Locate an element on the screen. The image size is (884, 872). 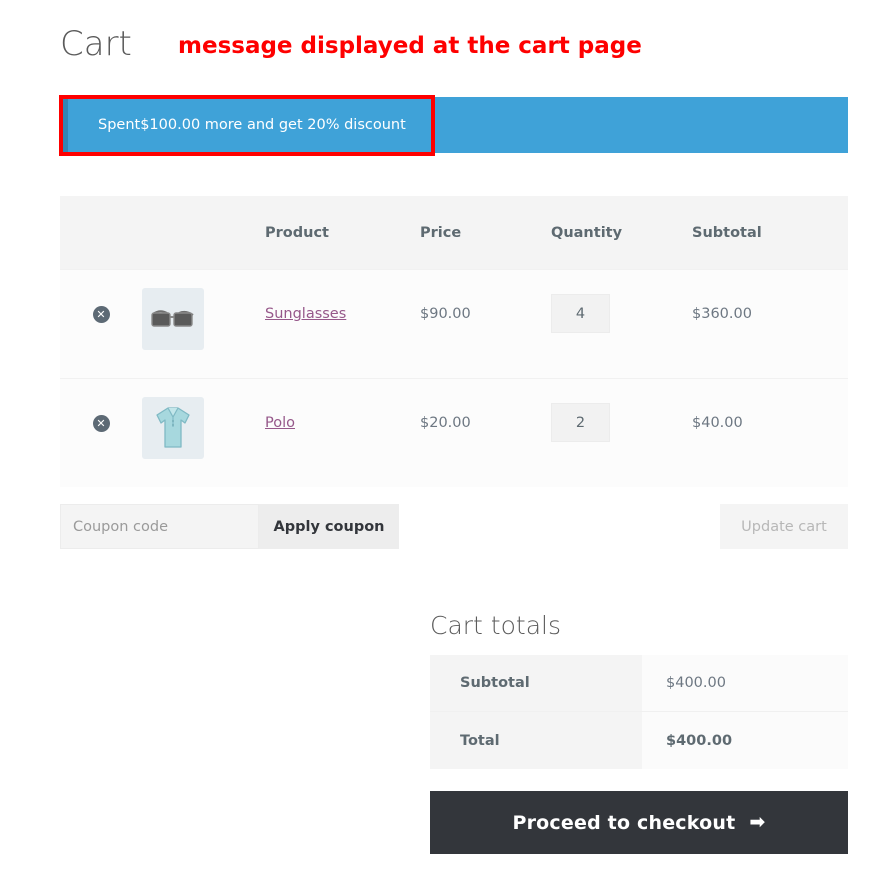
header-quantity: Quantity is located at coordinates (587, 233).